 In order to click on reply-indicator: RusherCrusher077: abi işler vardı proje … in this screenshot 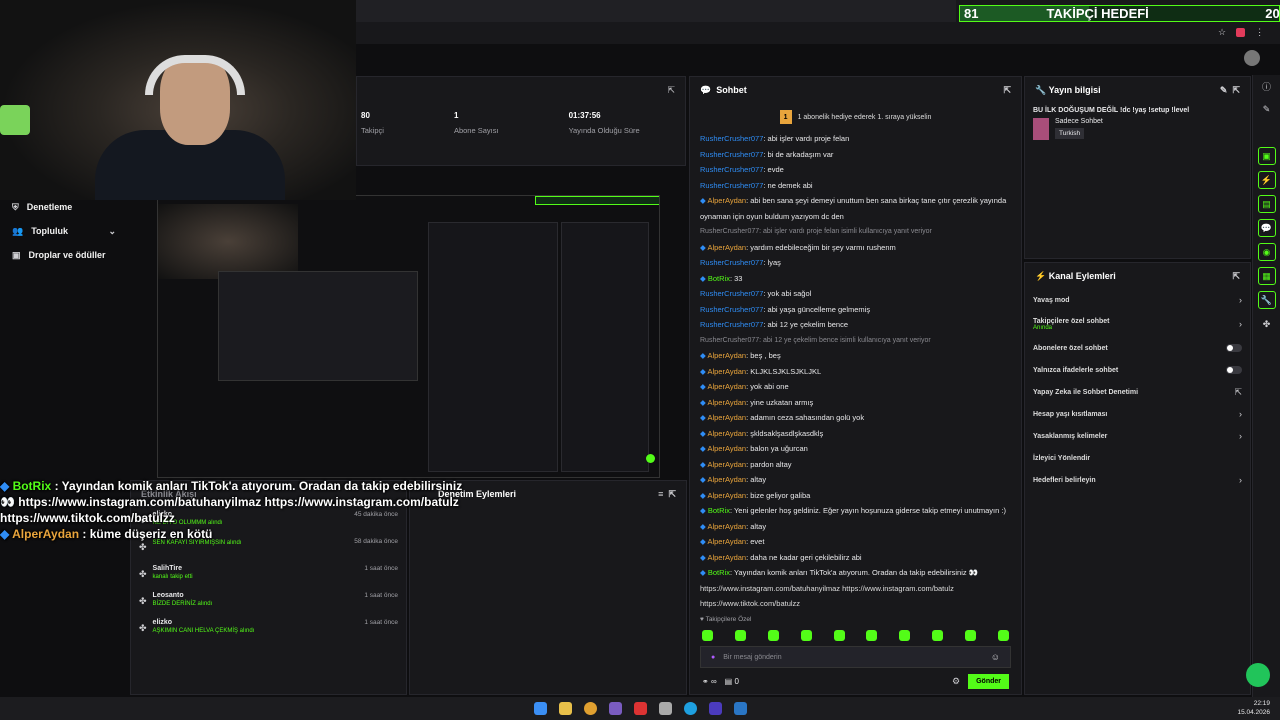, I will do `click(855, 232)`.